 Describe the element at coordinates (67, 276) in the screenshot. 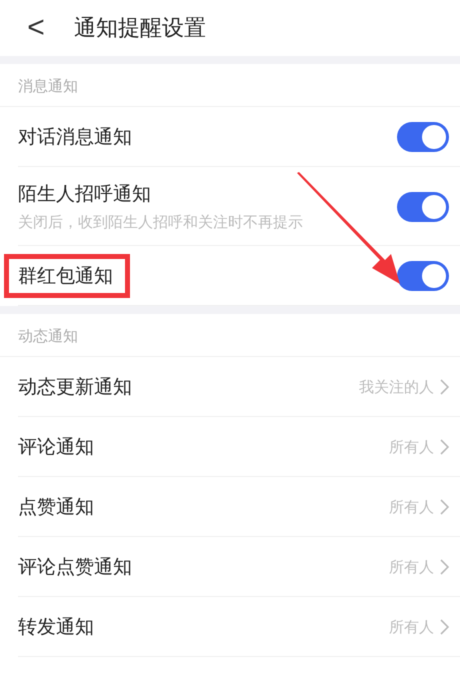

I see `setting-label: 群红包通知` at that location.